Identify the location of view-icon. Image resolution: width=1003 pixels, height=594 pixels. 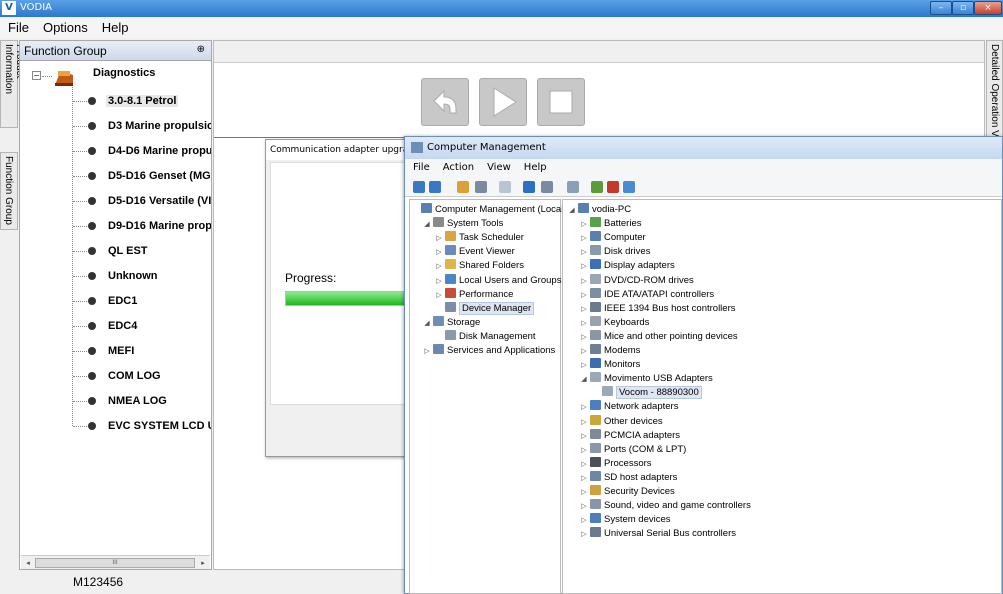
(547, 187).